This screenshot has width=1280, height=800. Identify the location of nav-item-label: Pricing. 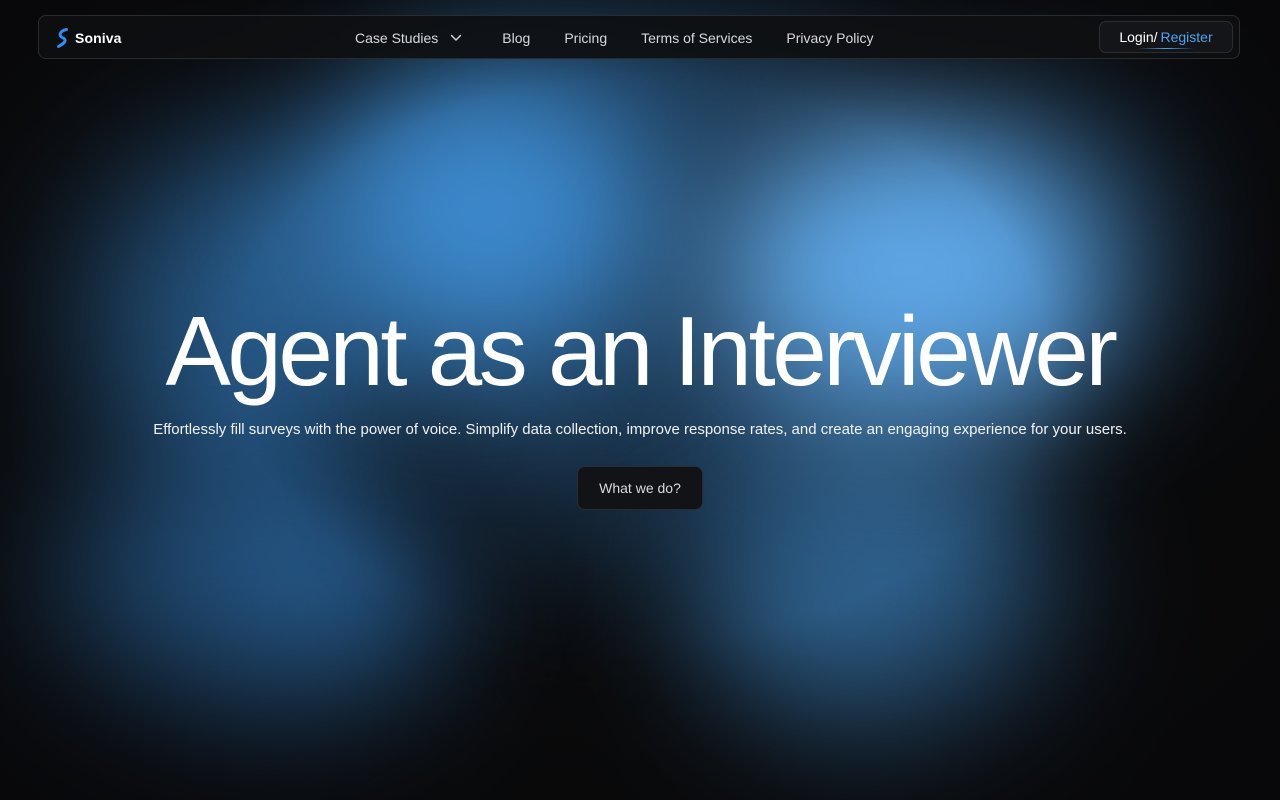
(586, 38).